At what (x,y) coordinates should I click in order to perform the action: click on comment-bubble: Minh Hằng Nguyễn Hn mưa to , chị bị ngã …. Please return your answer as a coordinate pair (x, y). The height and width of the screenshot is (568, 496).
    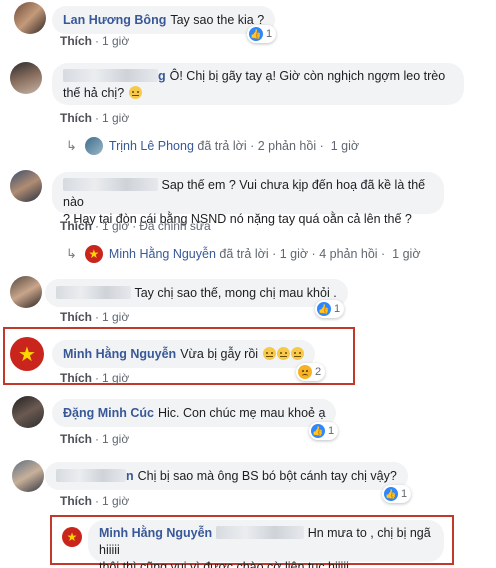
    Looking at the image, I should click on (266, 544).